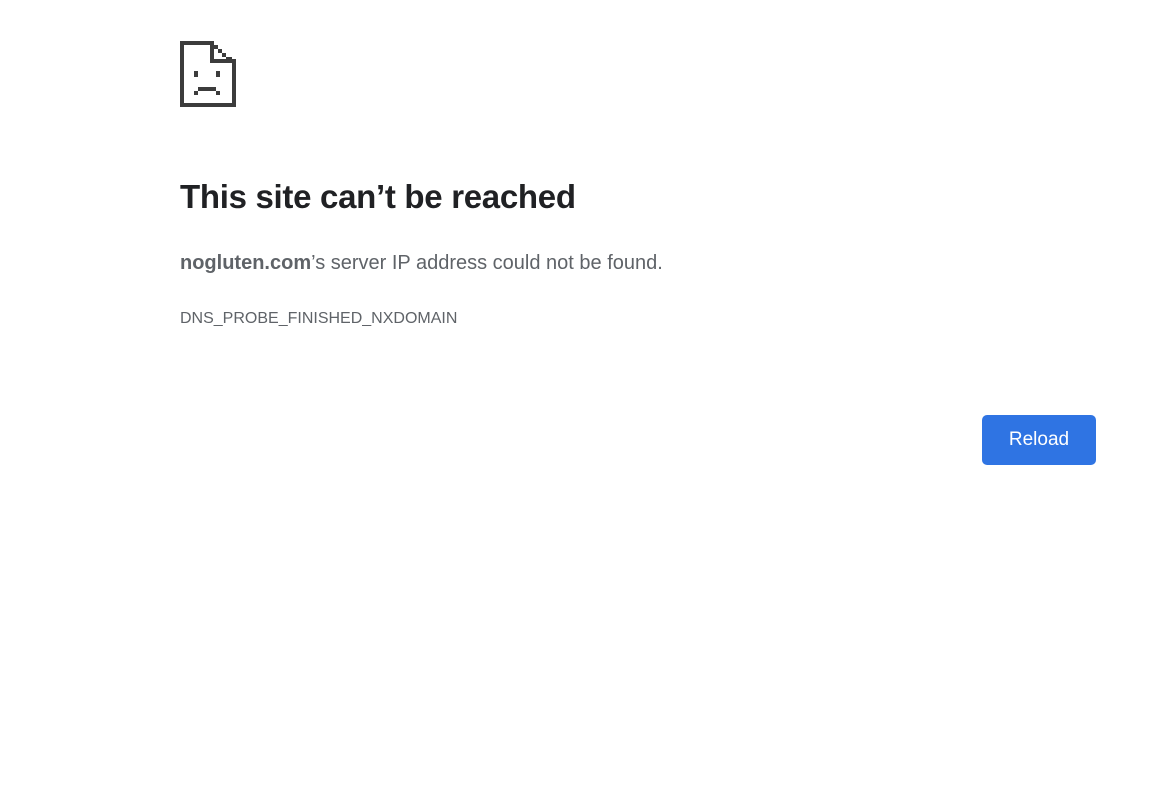  What do you see at coordinates (487, 263) in the screenshot?
I see `error-message-suffix: ’s server IP address could not be found.` at bounding box center [487, 263].